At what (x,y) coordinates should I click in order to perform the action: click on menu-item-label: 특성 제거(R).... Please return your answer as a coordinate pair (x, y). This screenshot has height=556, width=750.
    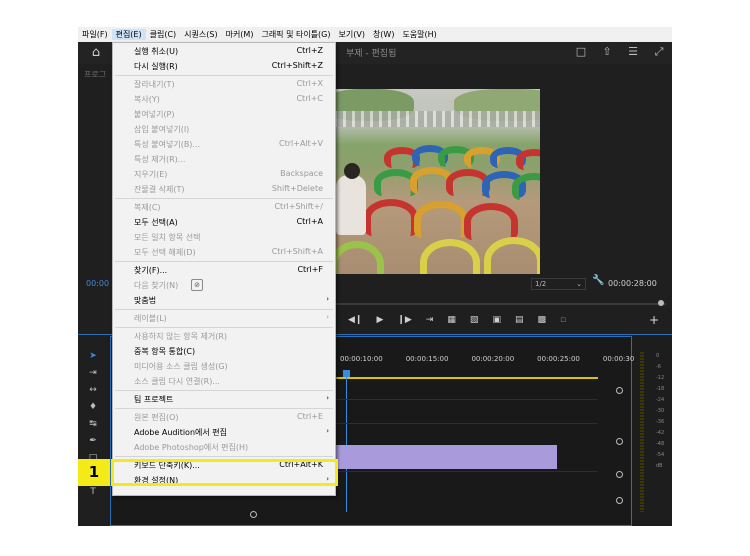
    Looking at the image, I should click on (160, 159).